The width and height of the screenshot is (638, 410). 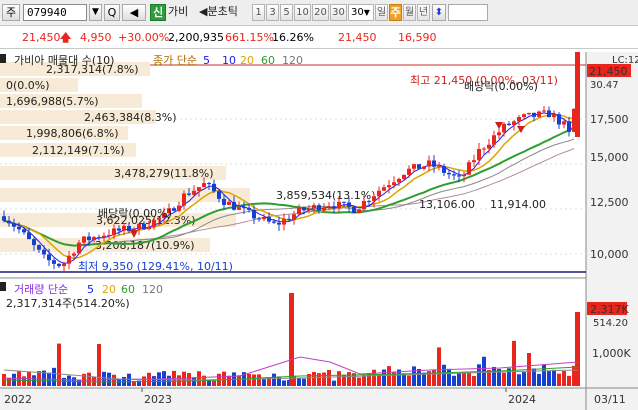 I want to click on period-20-button: 20, so click(x=320, y=12).